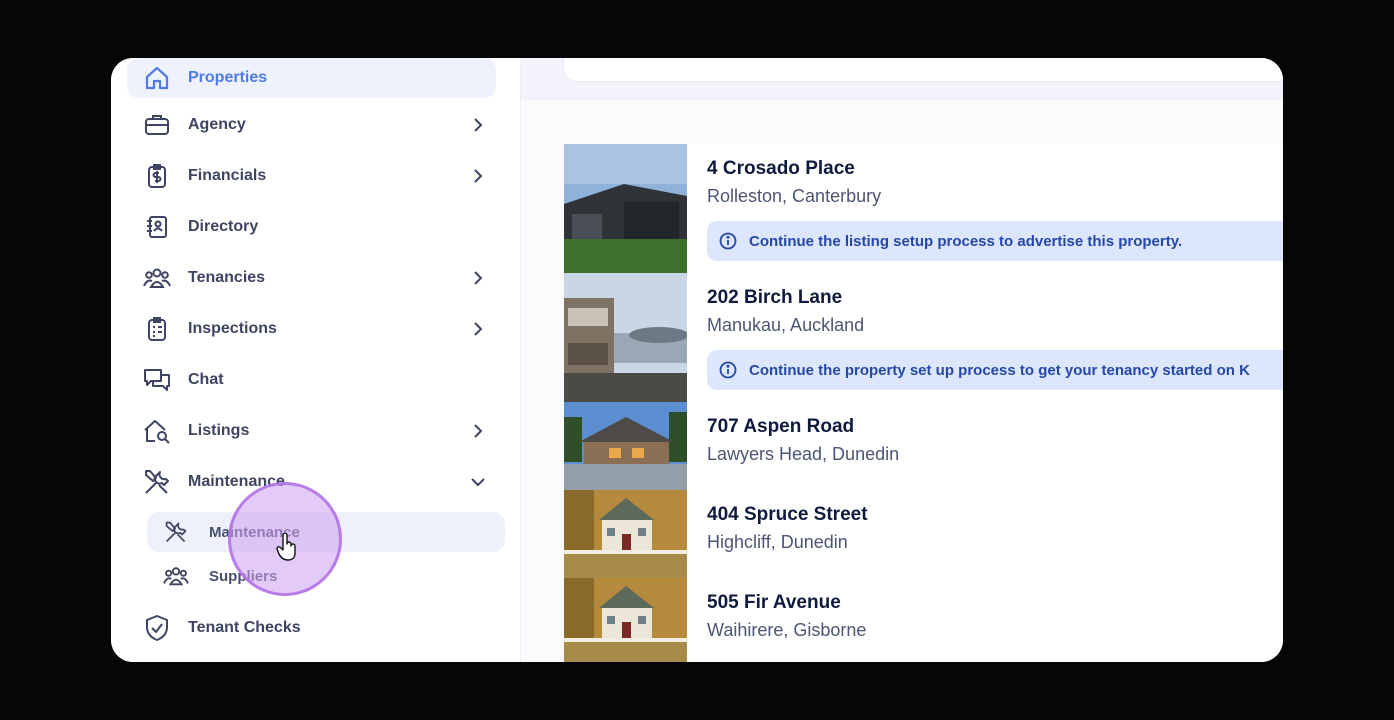  Describe the element at coordinates (775, 297) in the screenshot. I see `property-title: 202 Birch Lane` at that location.